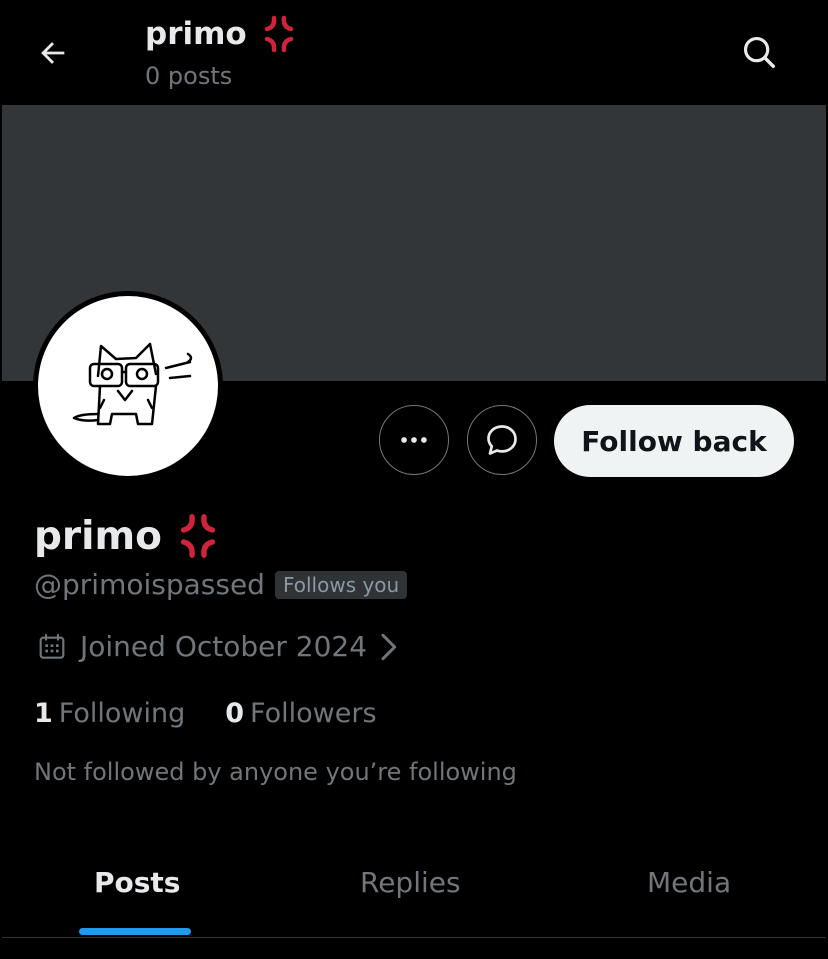  I want to click on header-post-count: 0 posts, so click(189, 76).